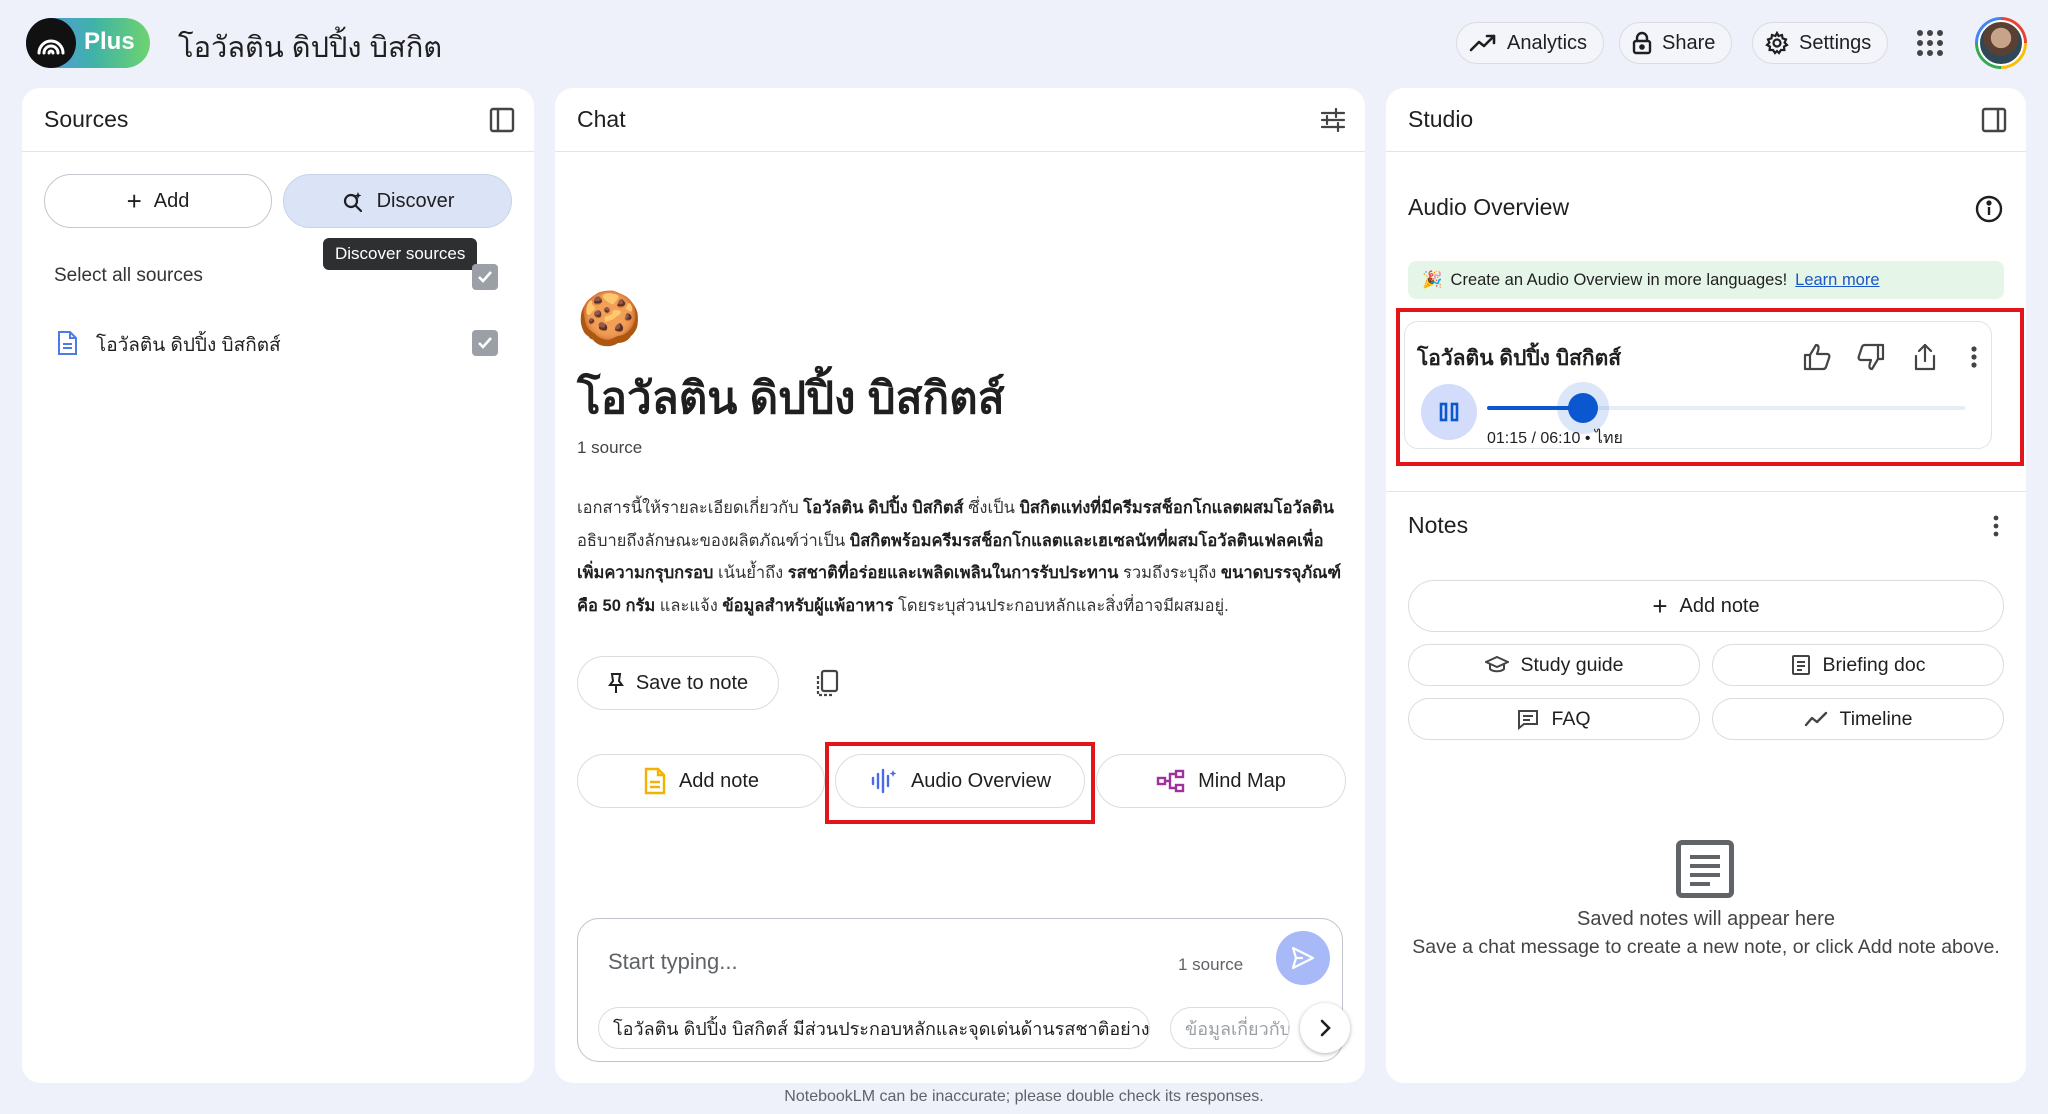 This screenshot has height=1114, width=2048. I want to click on discover-sources-button: Discover, so click(397, 201).